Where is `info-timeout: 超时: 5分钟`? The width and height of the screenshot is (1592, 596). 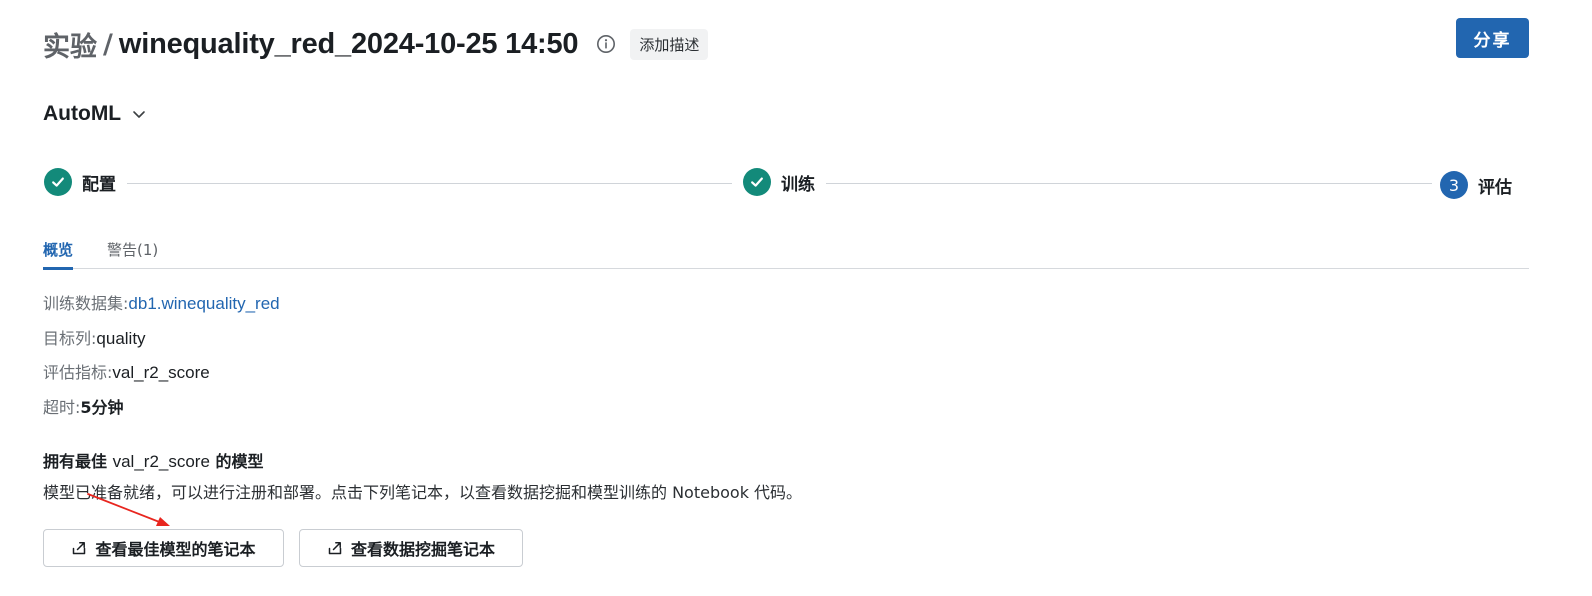 info-timeout: 超时: 5分钟 is located at coordinates (83, 406).